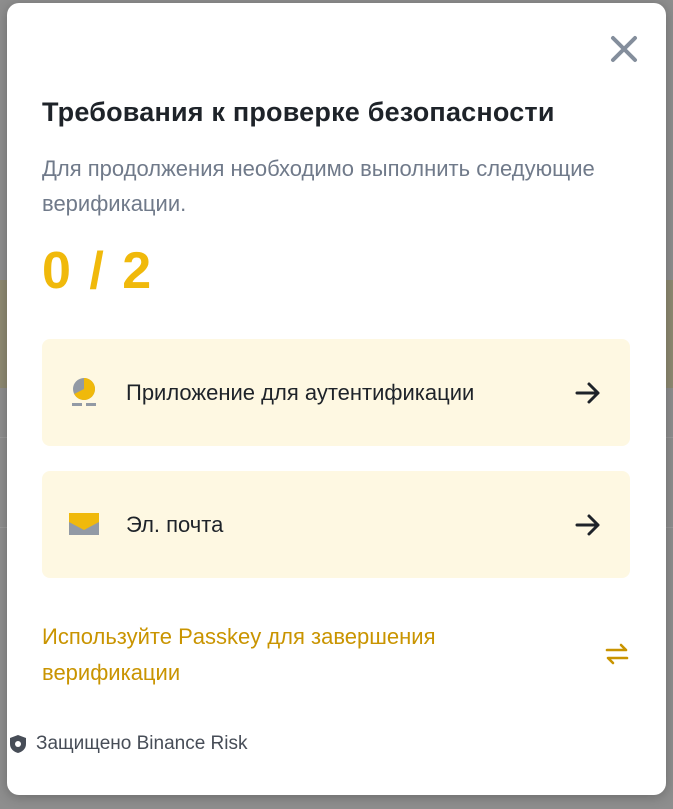 The height and width of the screenshot is (809, 673). I want to click on security-footer: Защищено Binance Risk, so click(128, 744).